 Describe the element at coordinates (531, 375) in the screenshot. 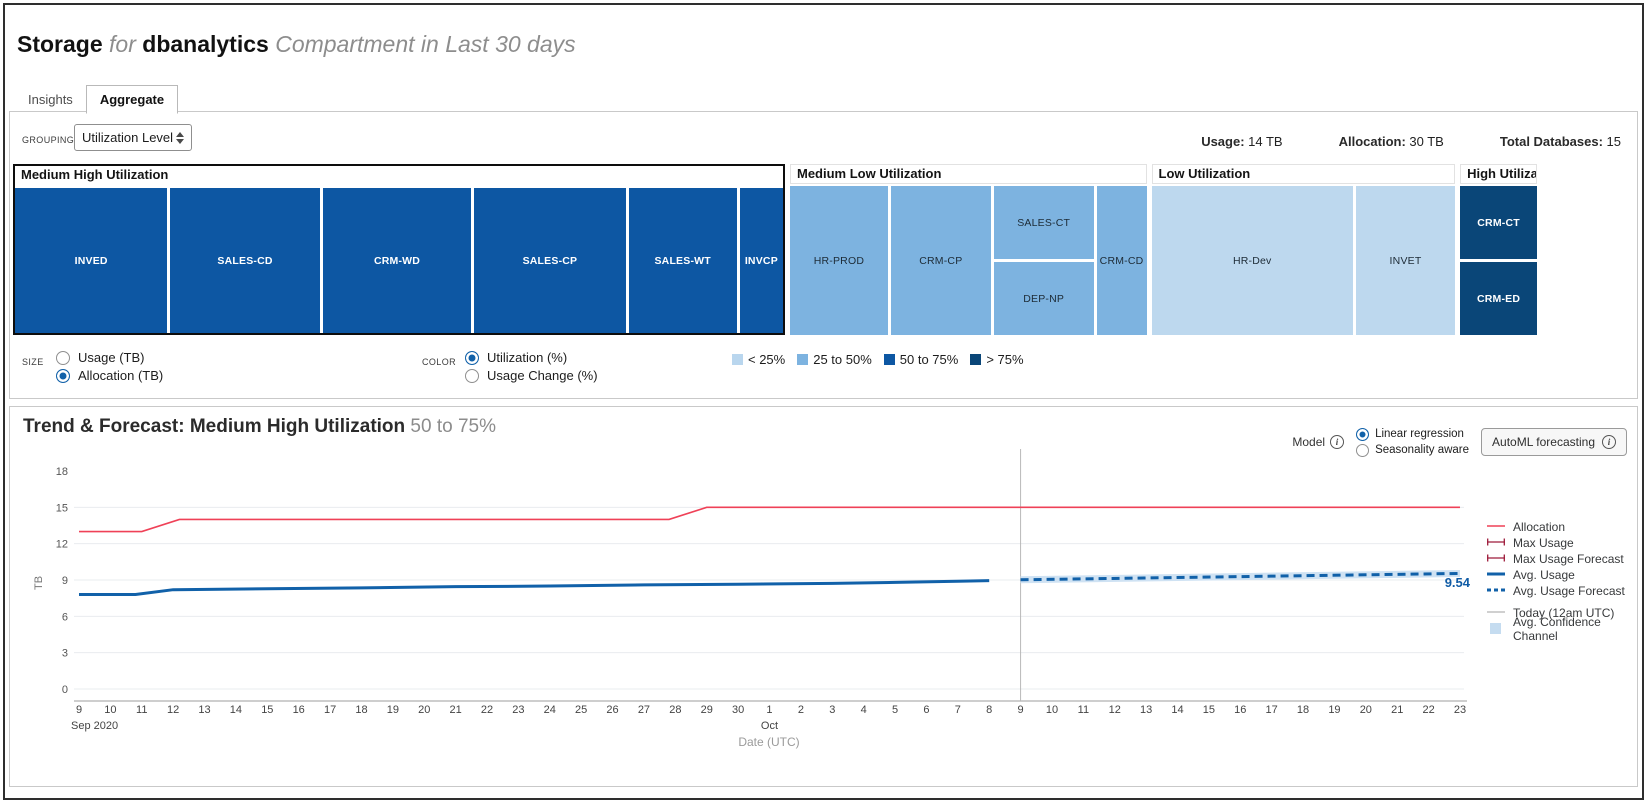

I see `radio-color-usage-change: Usage Change (%)` at that location.